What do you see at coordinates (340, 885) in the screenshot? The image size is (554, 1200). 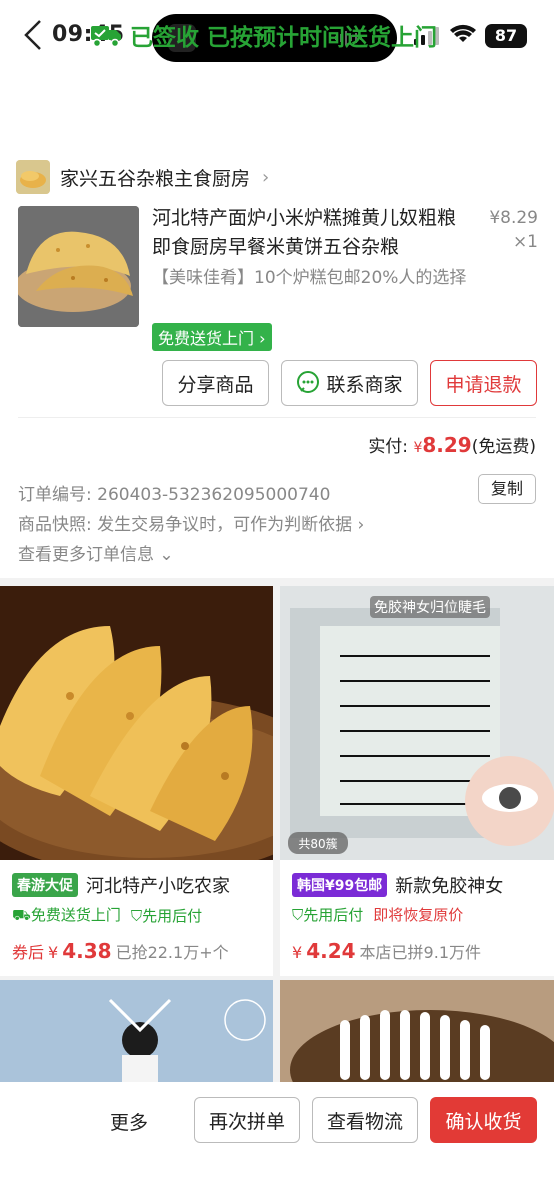 I see `promo-badge: 韩国¥99包邮` at bounding box center [340, 885].